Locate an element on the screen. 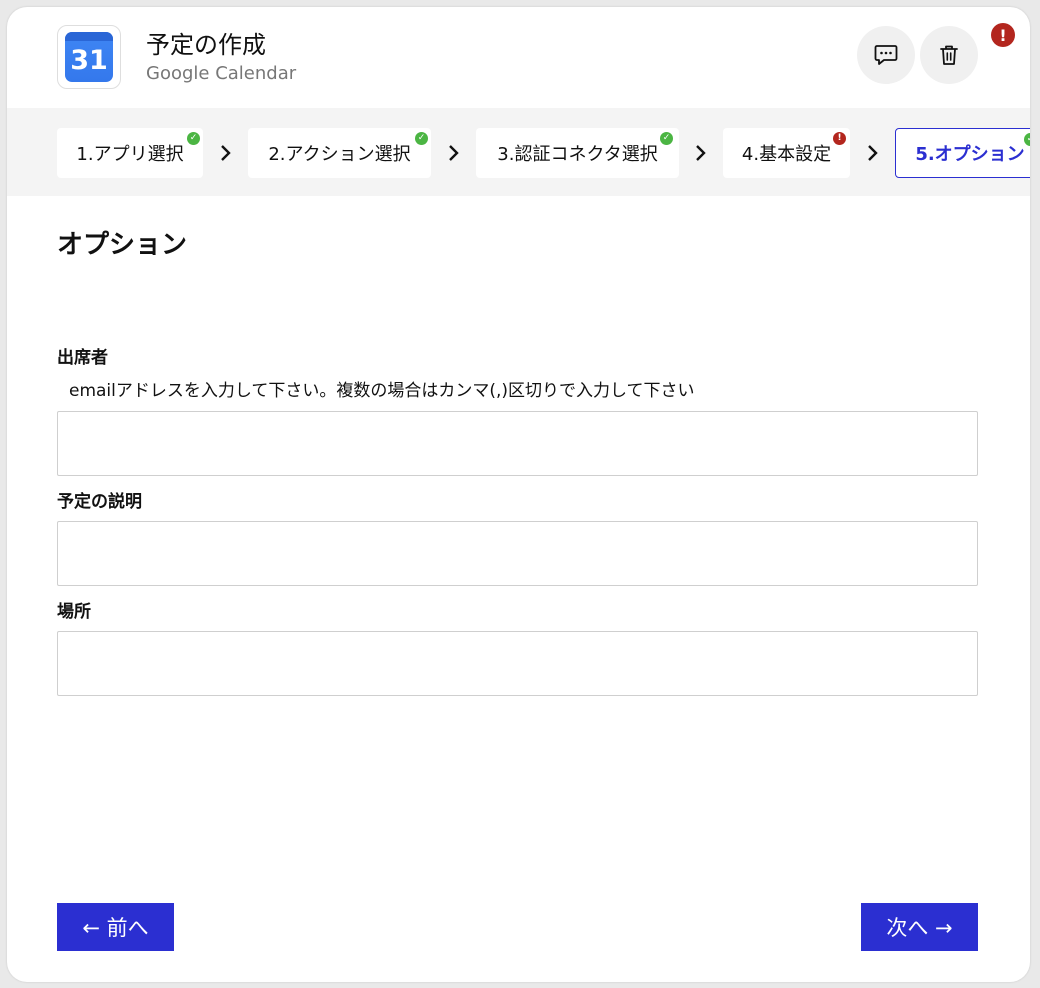  step-action-select: 2.アクション選択 ✓ is located at coordinates (339, 153).